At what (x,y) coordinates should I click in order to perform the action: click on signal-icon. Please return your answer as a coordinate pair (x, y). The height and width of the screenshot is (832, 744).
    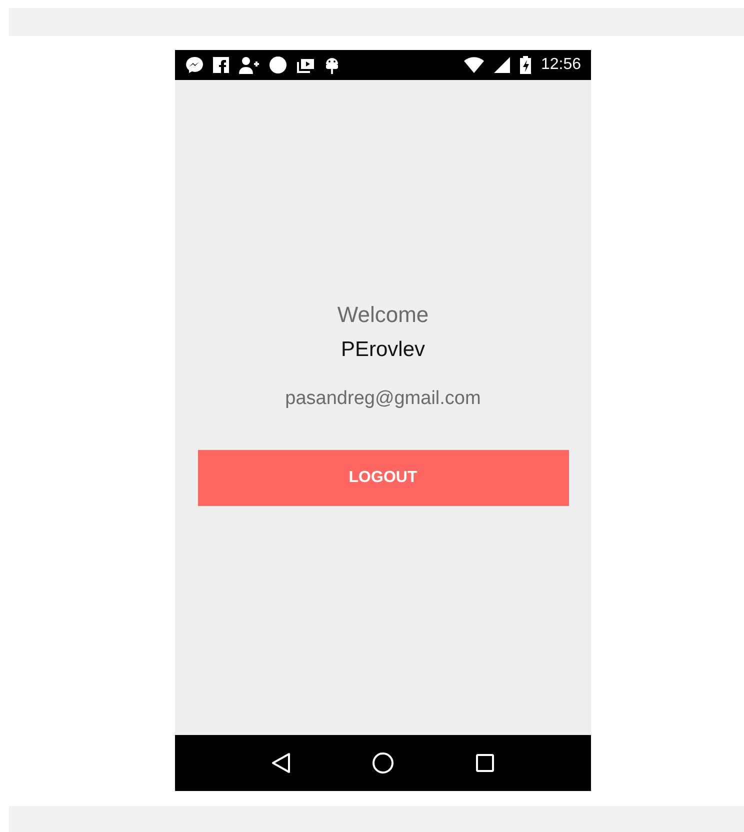
    Looking at the image, I should click on (502, 65).